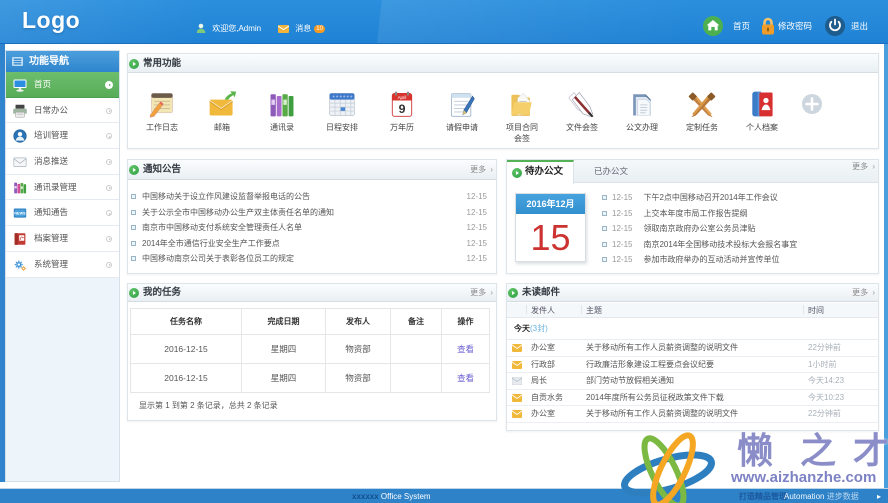 The image size is (888, 503). Describe the element at coordinates (20, 214) in the screenshot. I see `svg-text: NEWS` at that location.